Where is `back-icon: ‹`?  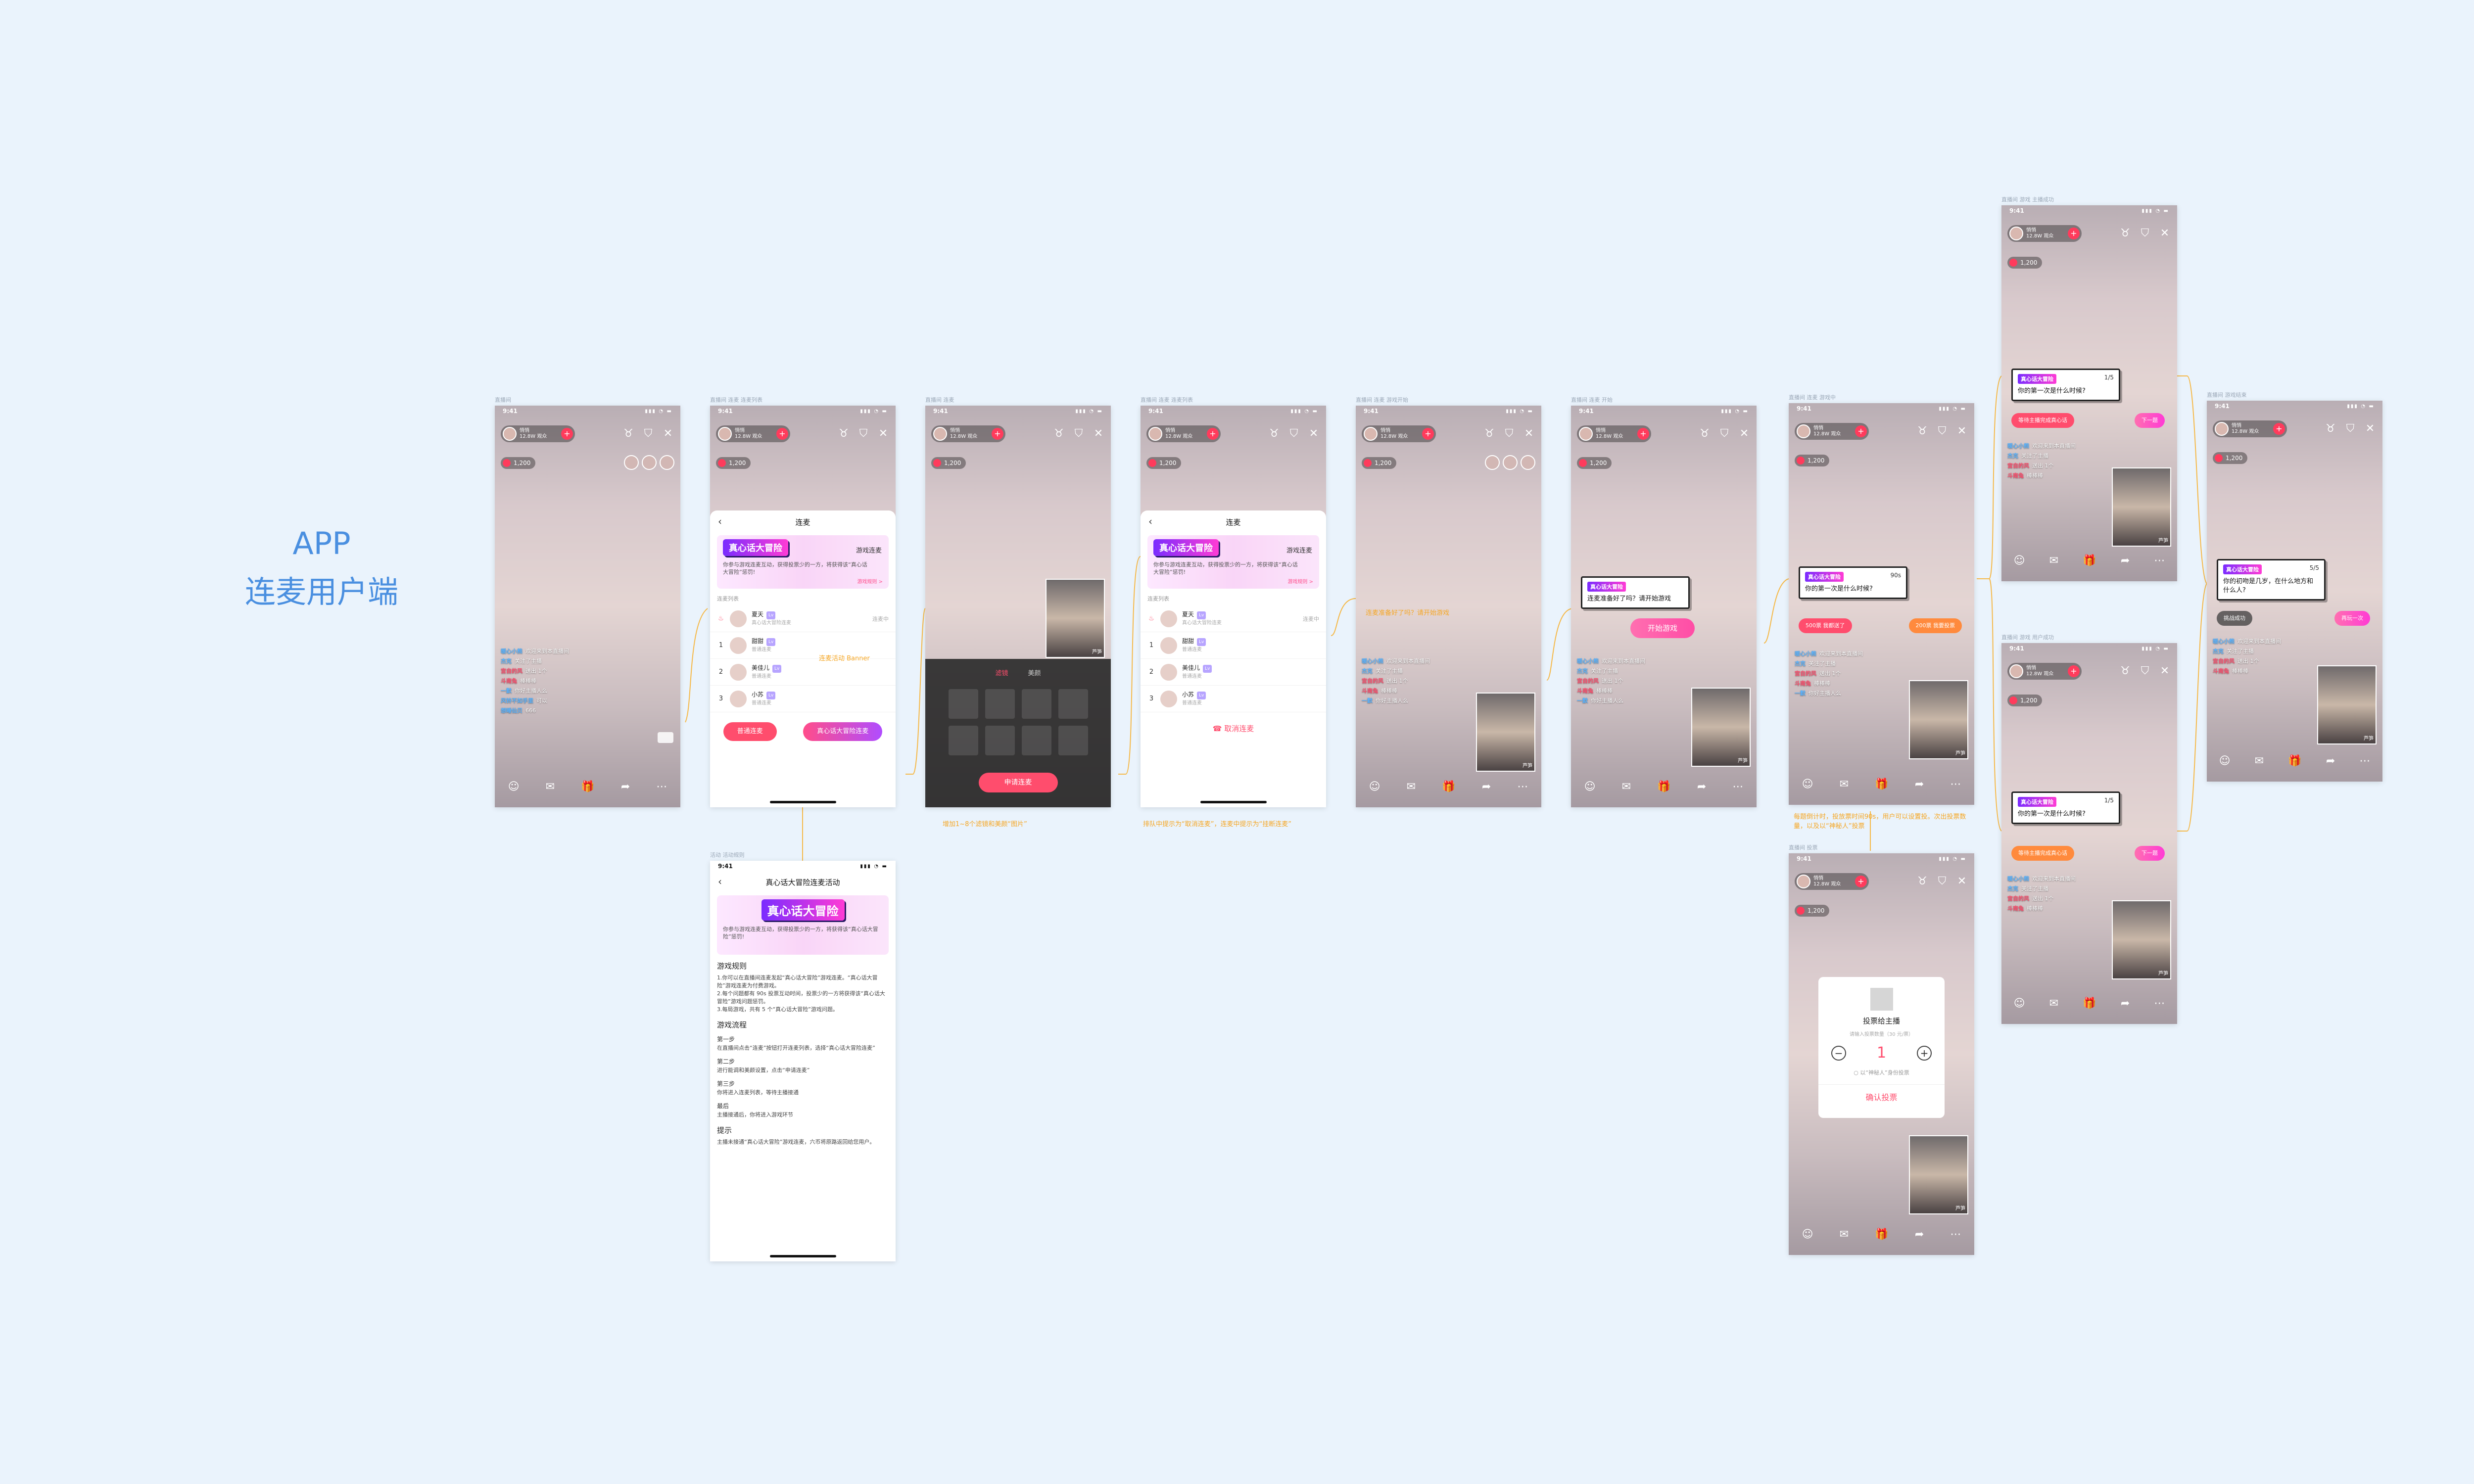 back-icon: ‹ is located at coordinates (720, 521).